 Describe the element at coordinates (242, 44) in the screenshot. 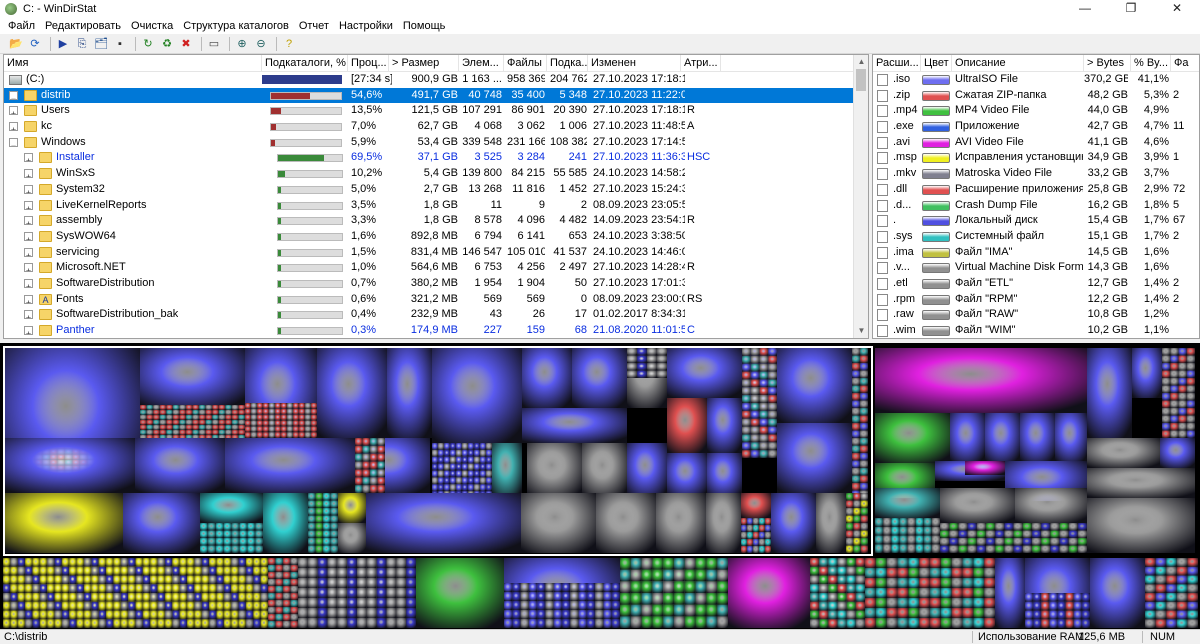

I see `zoom-in-icon: ⊕` at that location.